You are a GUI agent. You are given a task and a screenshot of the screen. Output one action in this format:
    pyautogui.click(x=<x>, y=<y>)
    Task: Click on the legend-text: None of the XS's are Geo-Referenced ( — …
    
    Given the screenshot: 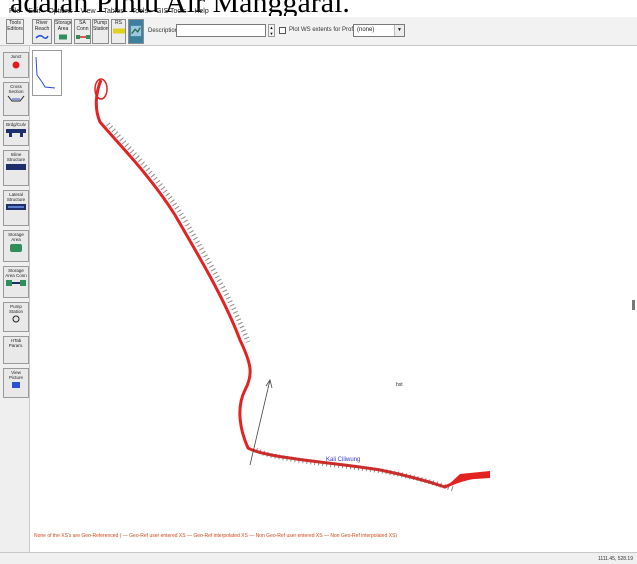 What is the action you would take?
    pyautogui.click(x=216, y=536)
    